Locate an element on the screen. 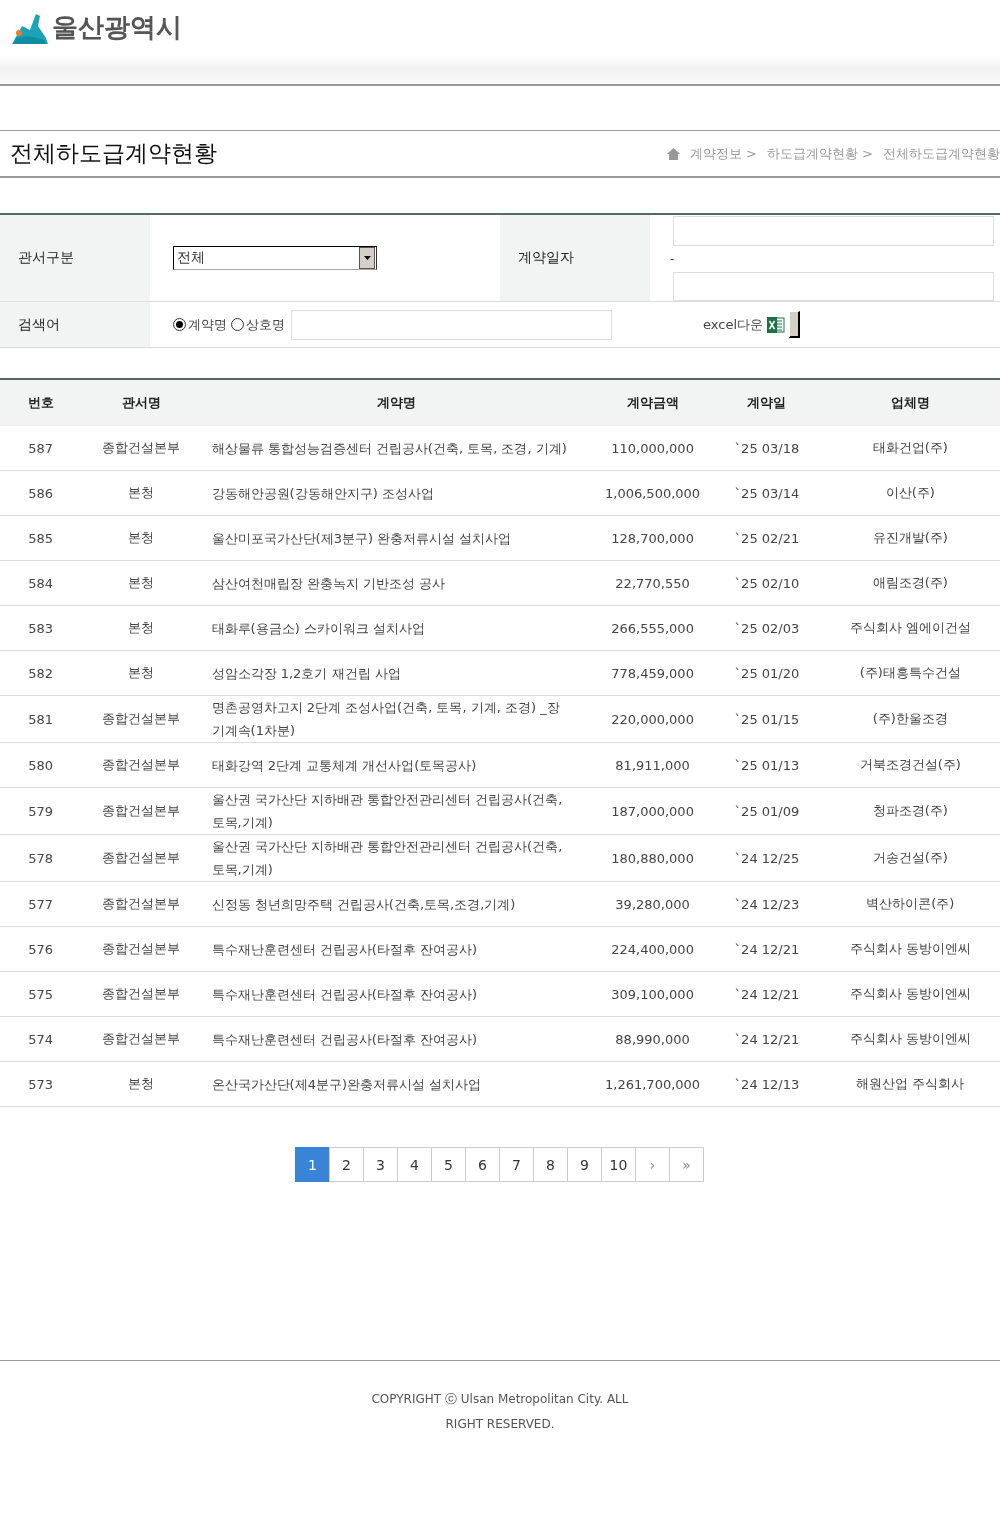  table-cell: `25 03/18 is located at coordinates (767, 448).